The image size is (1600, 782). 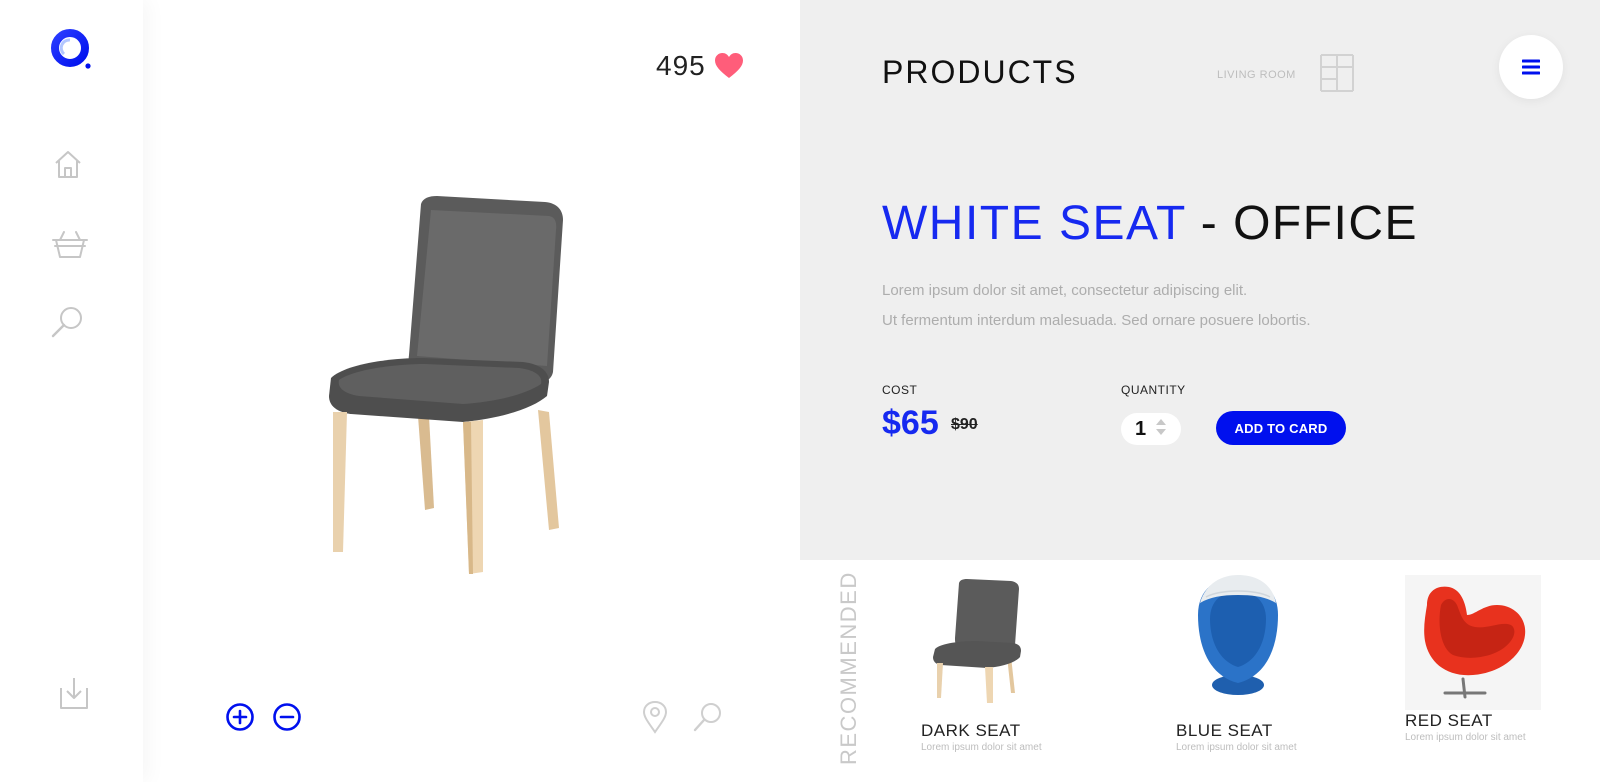 I want to click on heart-icon, so click(x=729, y=66).